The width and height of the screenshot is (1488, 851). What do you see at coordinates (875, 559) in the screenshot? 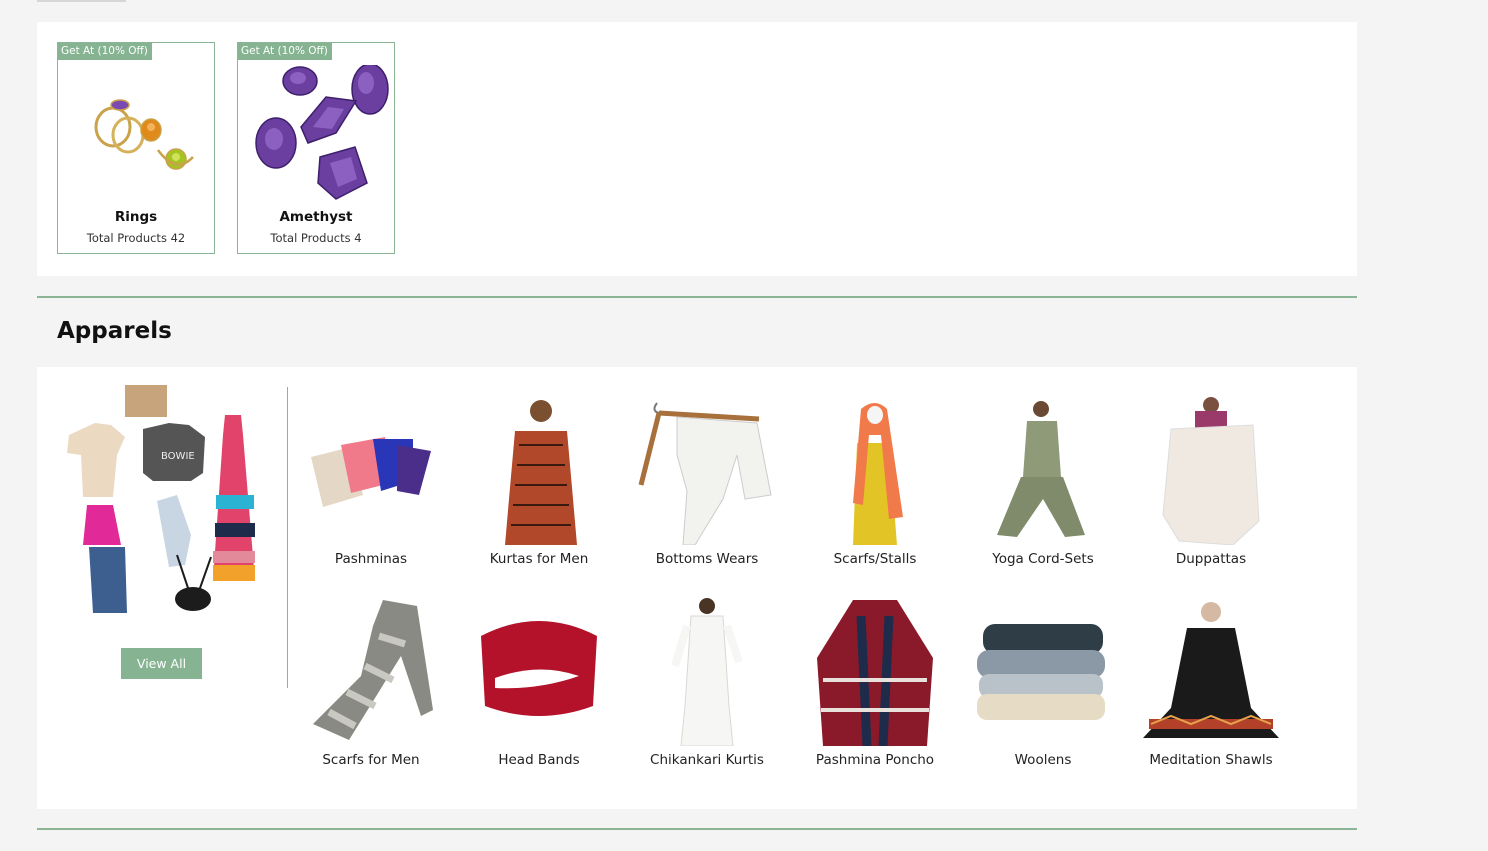
I see `category-label: Scarfs/Stalls` at bounding box center [875, 559].